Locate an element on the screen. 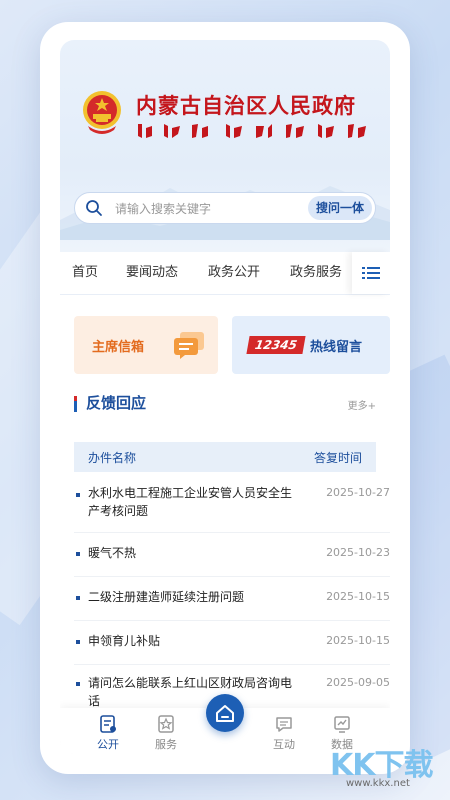 Image resolution: width=450 pixels, height=800 pixels. tab-home: 首页 is located at coordinates (85, 273).